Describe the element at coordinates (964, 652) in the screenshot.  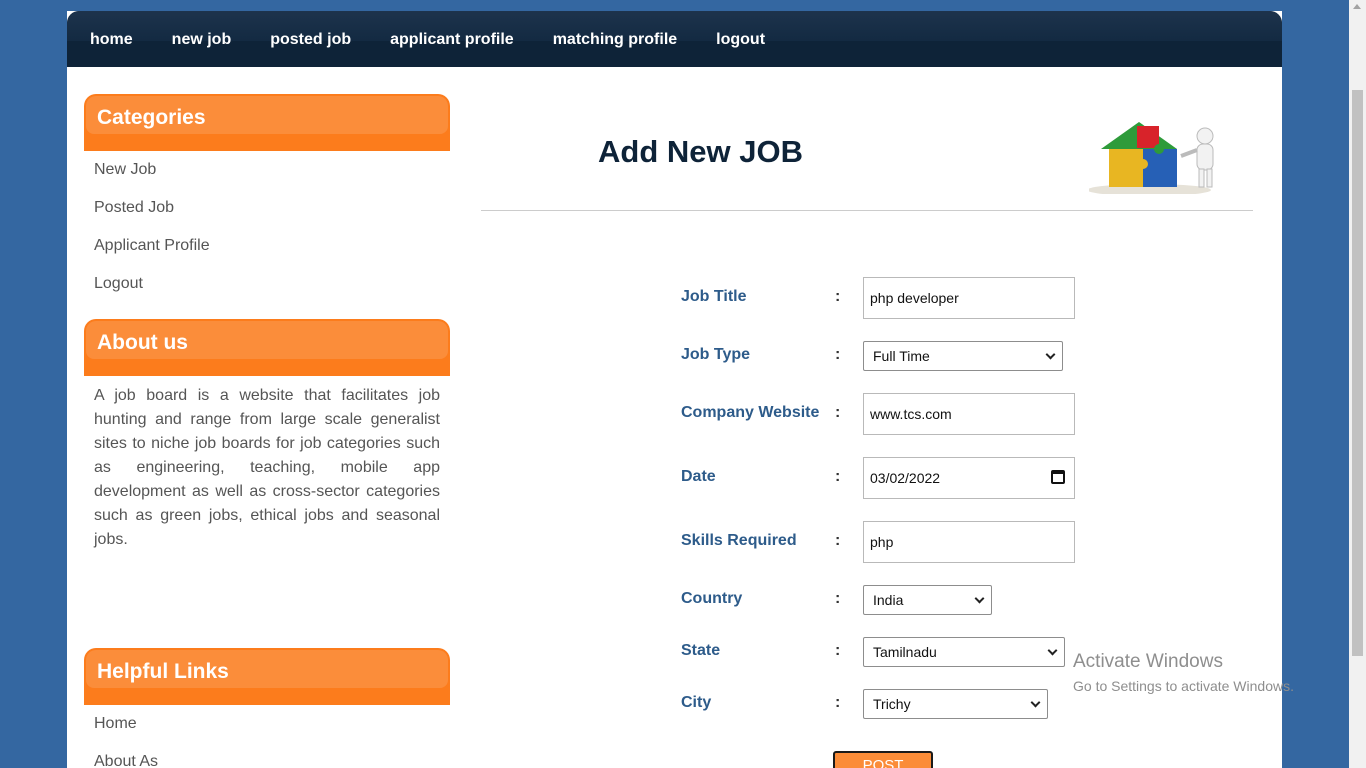
I see `state-select: Tamilnadu` at that location.